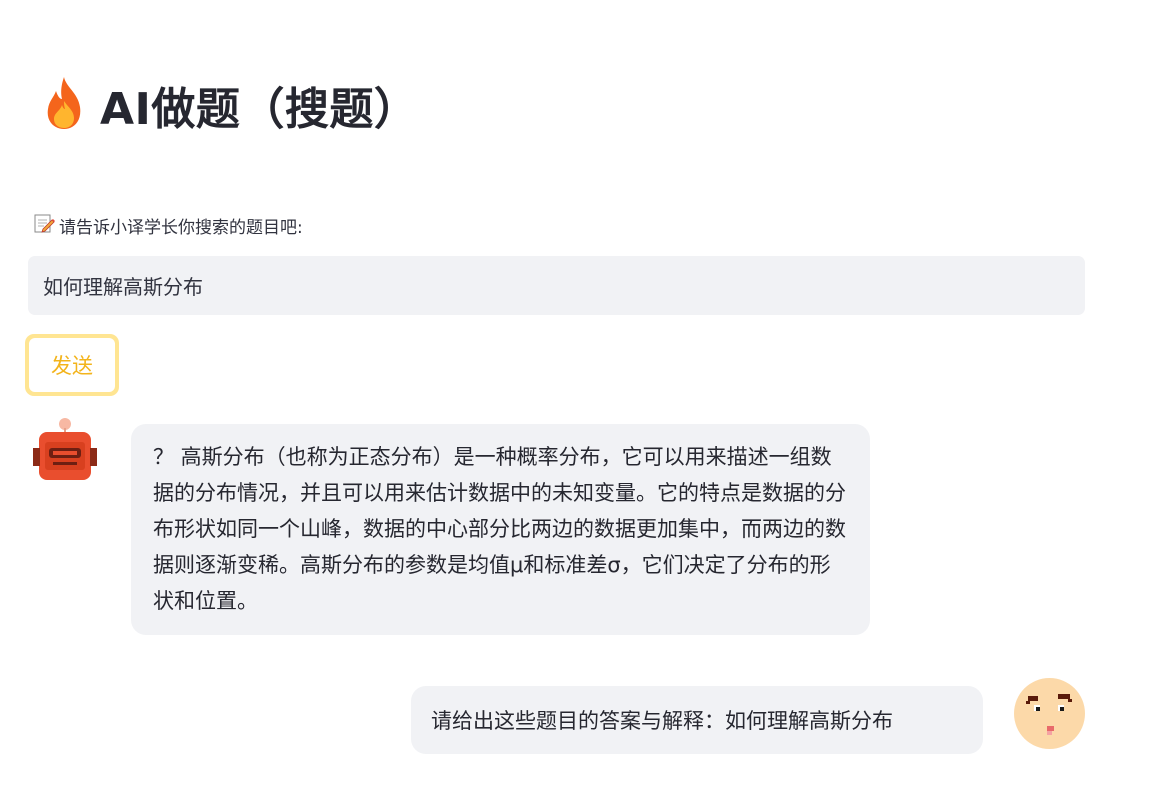 The width and height of the screenshot is (1151, 805). I want to click on question-label-text: 请告诉小译学长你搜索的题目吧:, so click(181, 228).